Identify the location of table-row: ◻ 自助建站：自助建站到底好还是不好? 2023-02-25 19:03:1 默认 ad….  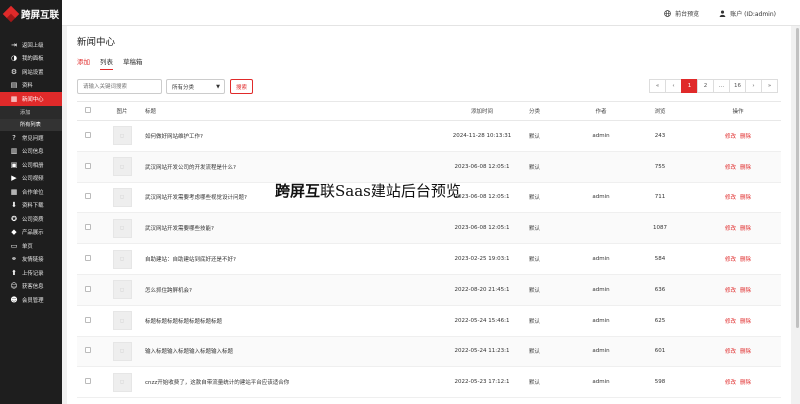
(429, 259).